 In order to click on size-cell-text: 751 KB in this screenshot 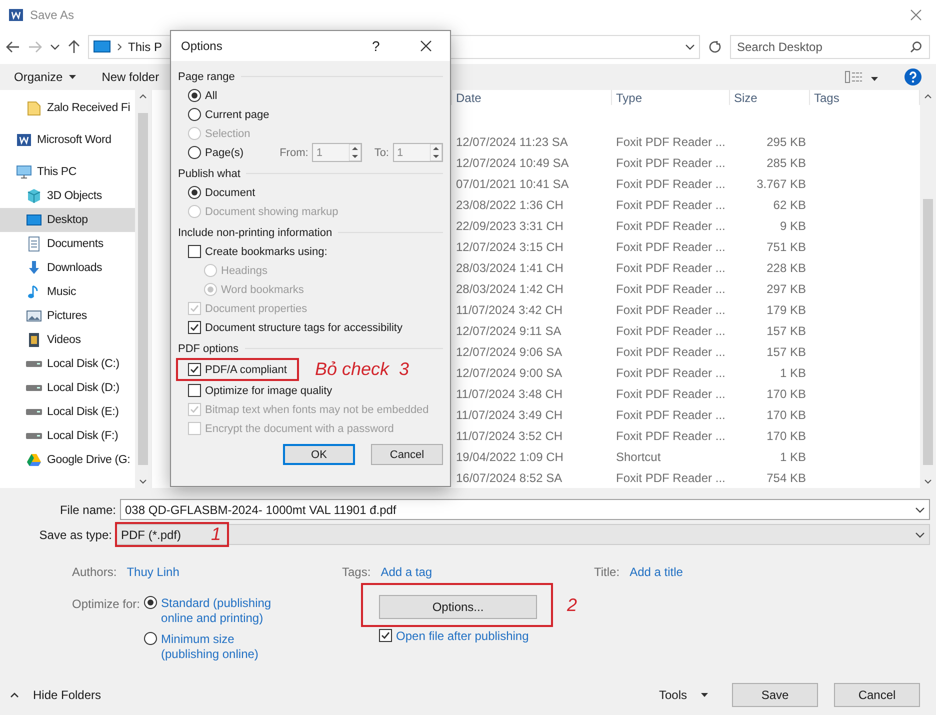, I will do `click(786, 247)`.